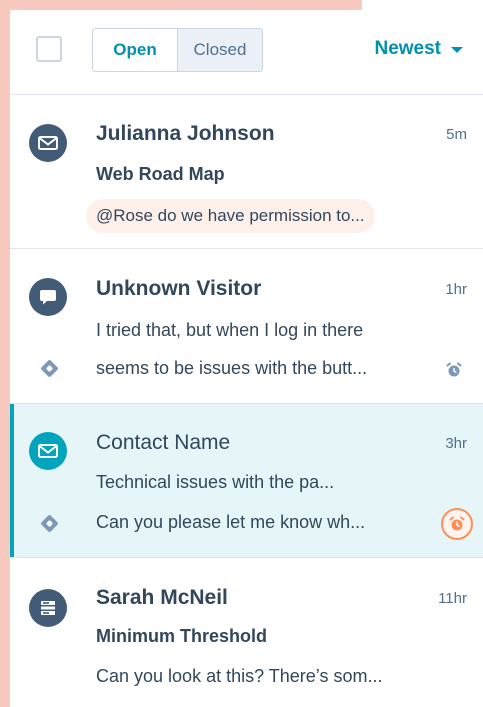 Image resolution: width=483 pixels, height=707 pixels. What do you see at coordinates (181, 5) in the screenshot?
I see `decorative-backdrop-top` at bounding box center [181, 5].